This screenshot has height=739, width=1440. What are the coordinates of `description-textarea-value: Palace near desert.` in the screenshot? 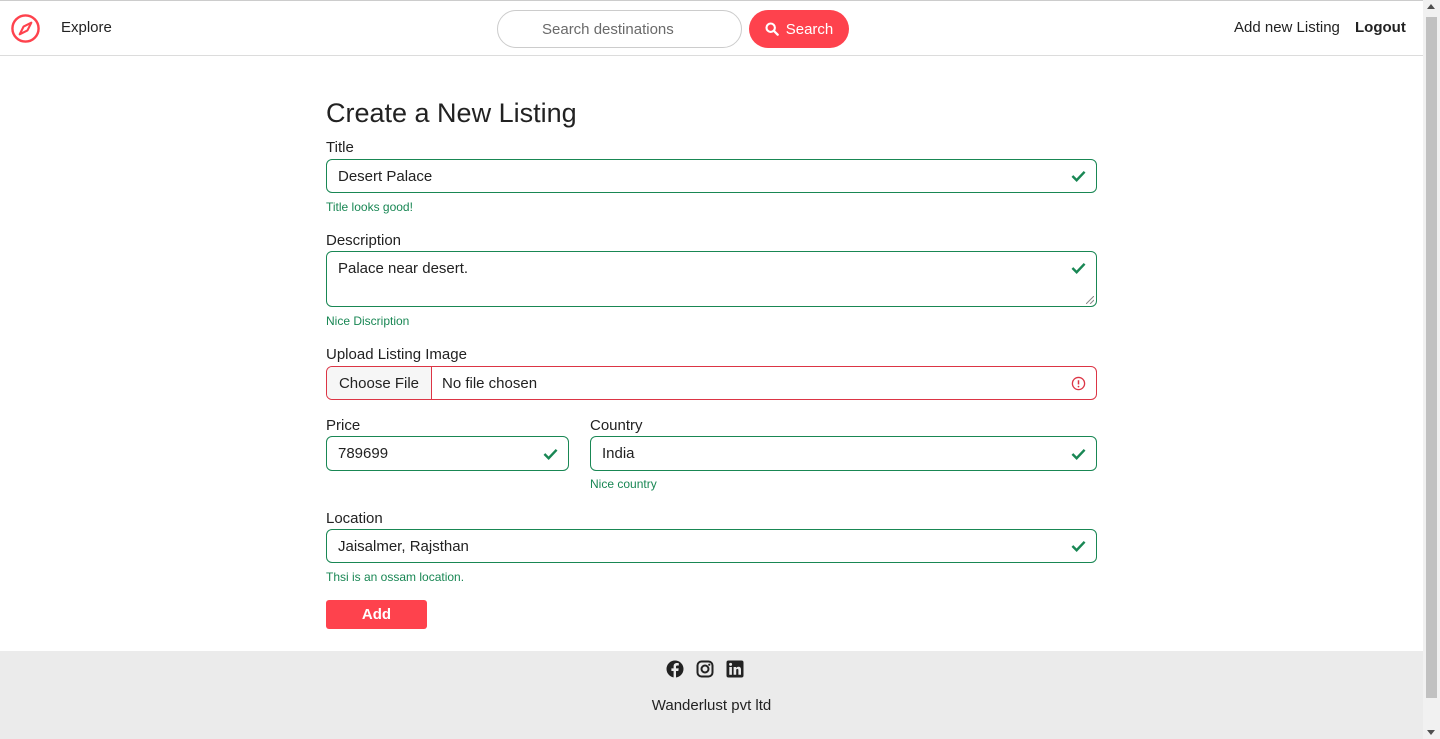 It's located at (403, 268).